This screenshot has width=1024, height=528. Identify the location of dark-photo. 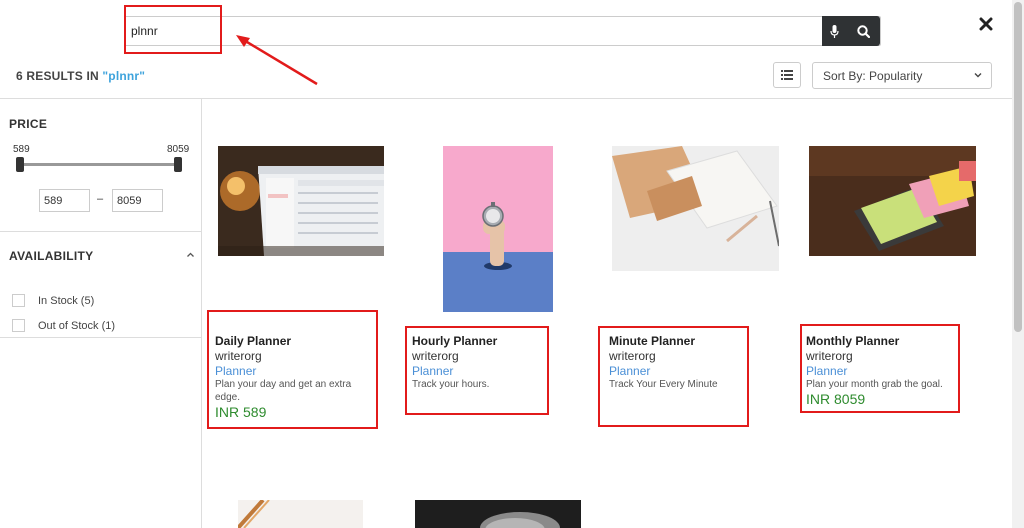
(498, 514).